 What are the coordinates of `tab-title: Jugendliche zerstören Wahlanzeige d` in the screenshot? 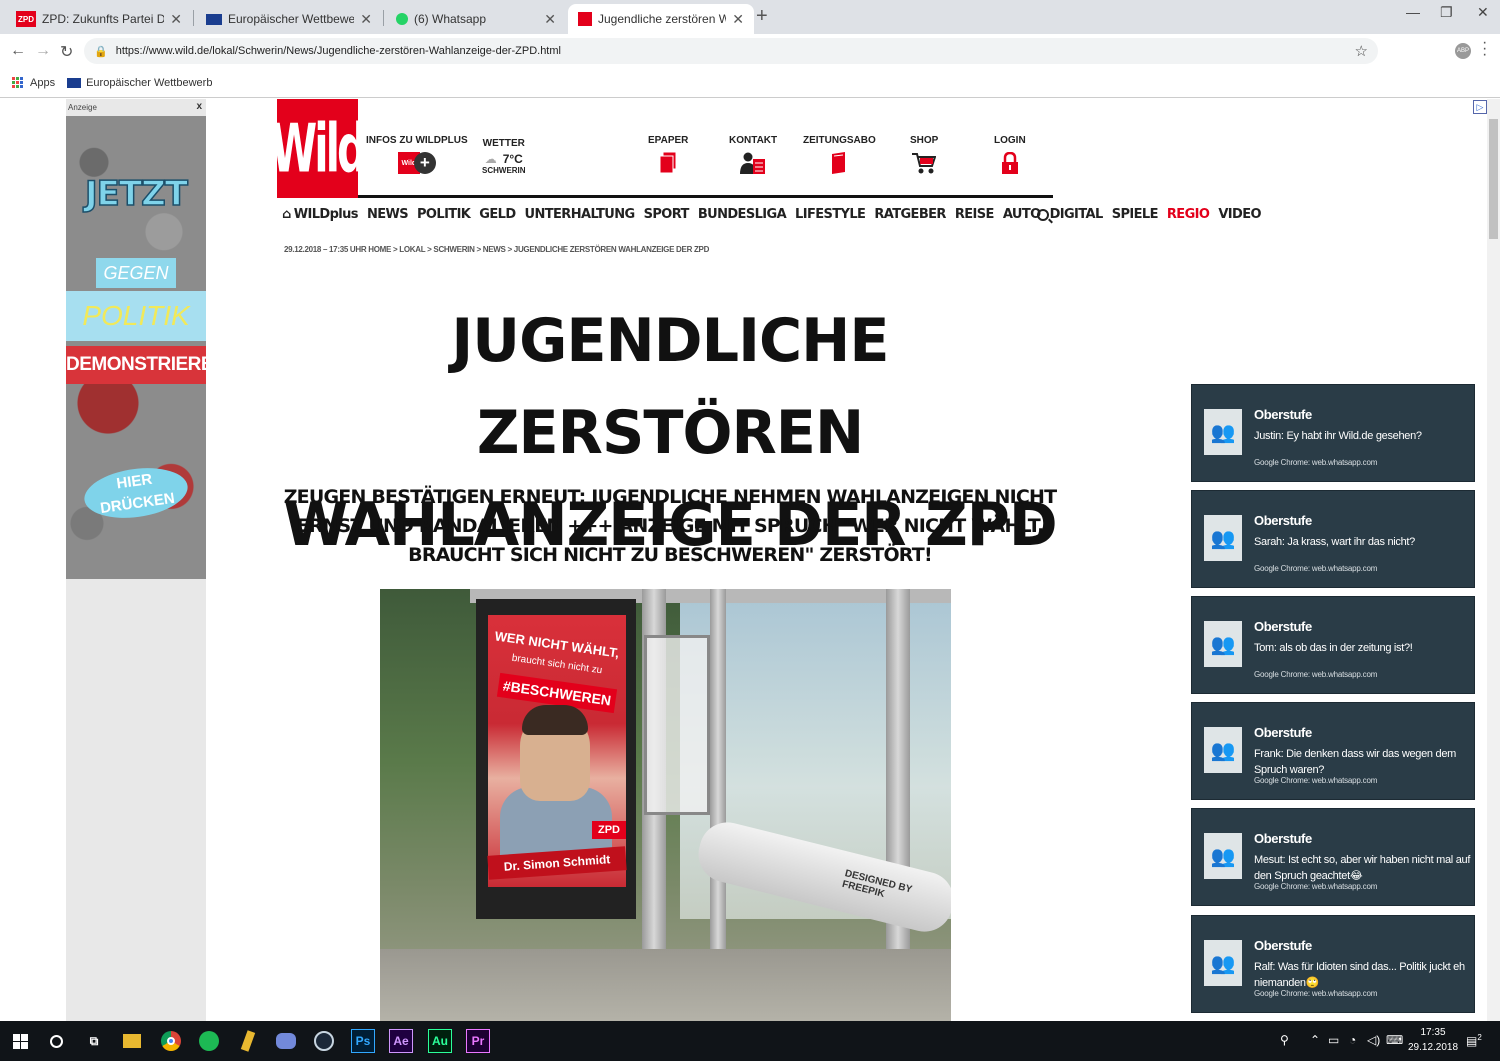 It's located at (662, 19).